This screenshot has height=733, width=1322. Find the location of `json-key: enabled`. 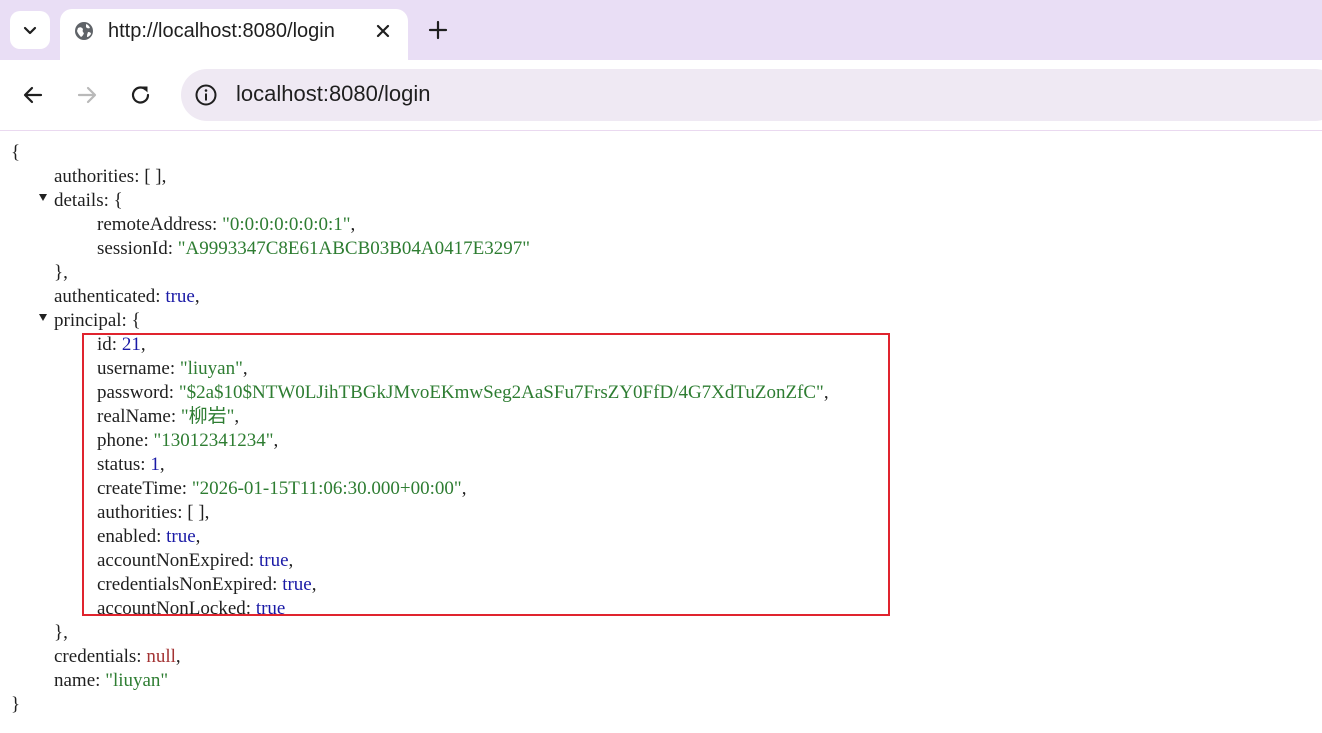

json-key: enabled is located at coordinates (127, 536).